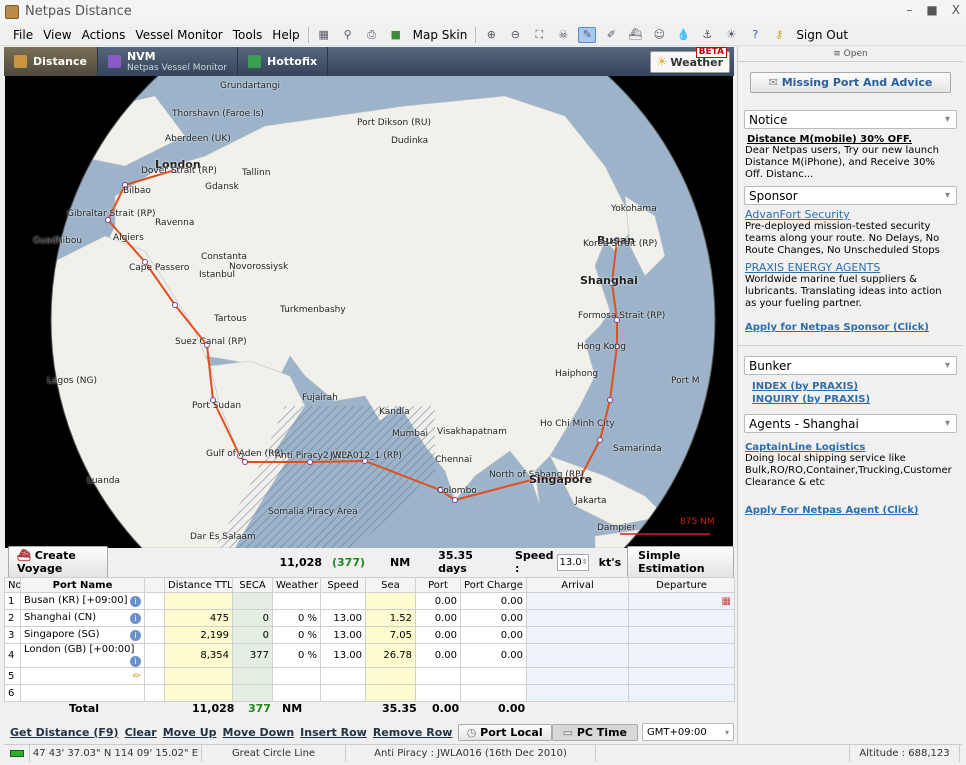 The height and width of the screenshot is (765, 966). I want to click on fit-icon: ⛶, so click(539, 35).